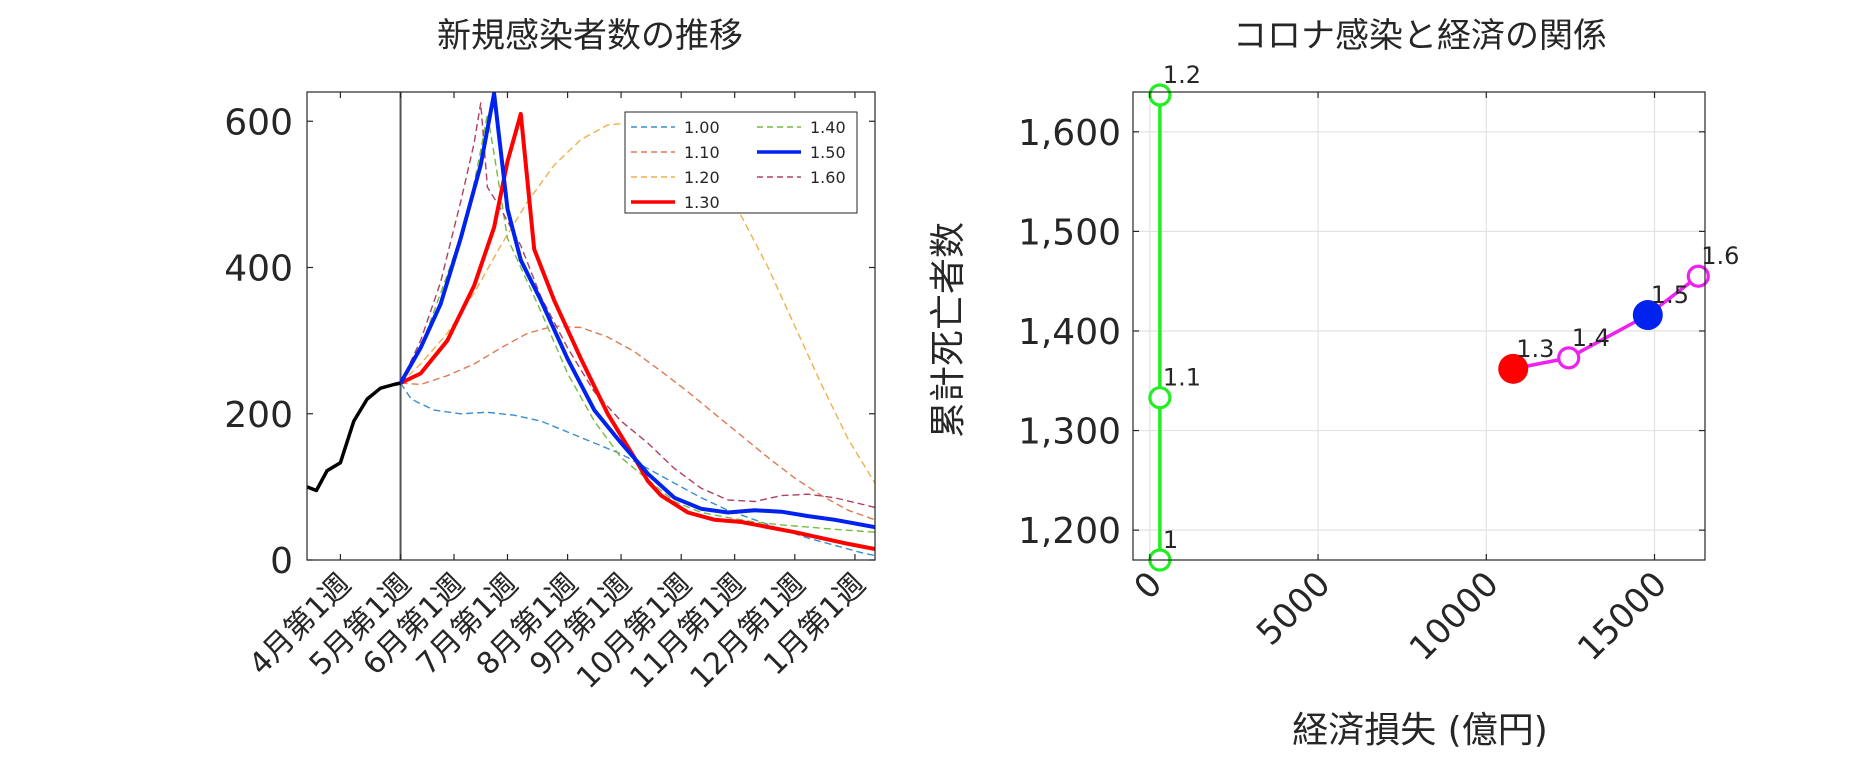 The image size is (1875, 781). What do you see at coordinates (258, 122) in the screenshot?
I see `y-tick-label: 600` at bounding box center [258, 122].